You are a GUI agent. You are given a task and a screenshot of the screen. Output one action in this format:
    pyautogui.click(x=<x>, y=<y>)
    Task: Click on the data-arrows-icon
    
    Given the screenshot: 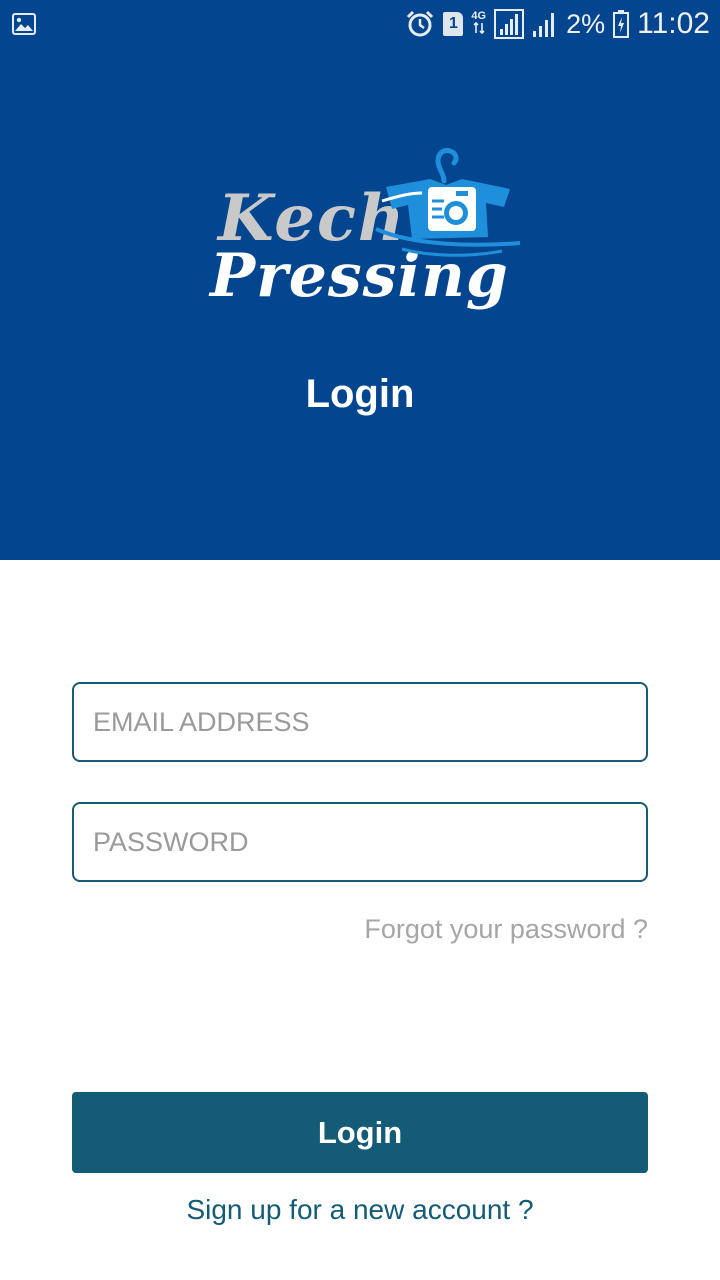 What is the action you would take?
    pyautogui.click(x=479, y=28)
    